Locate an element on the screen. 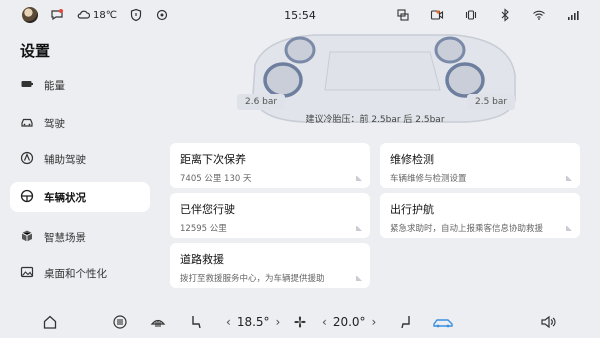 This screenshot has width=600, height=338. card-subtitle: 7405 公里 130 天 is located at coordinates (216, 179).